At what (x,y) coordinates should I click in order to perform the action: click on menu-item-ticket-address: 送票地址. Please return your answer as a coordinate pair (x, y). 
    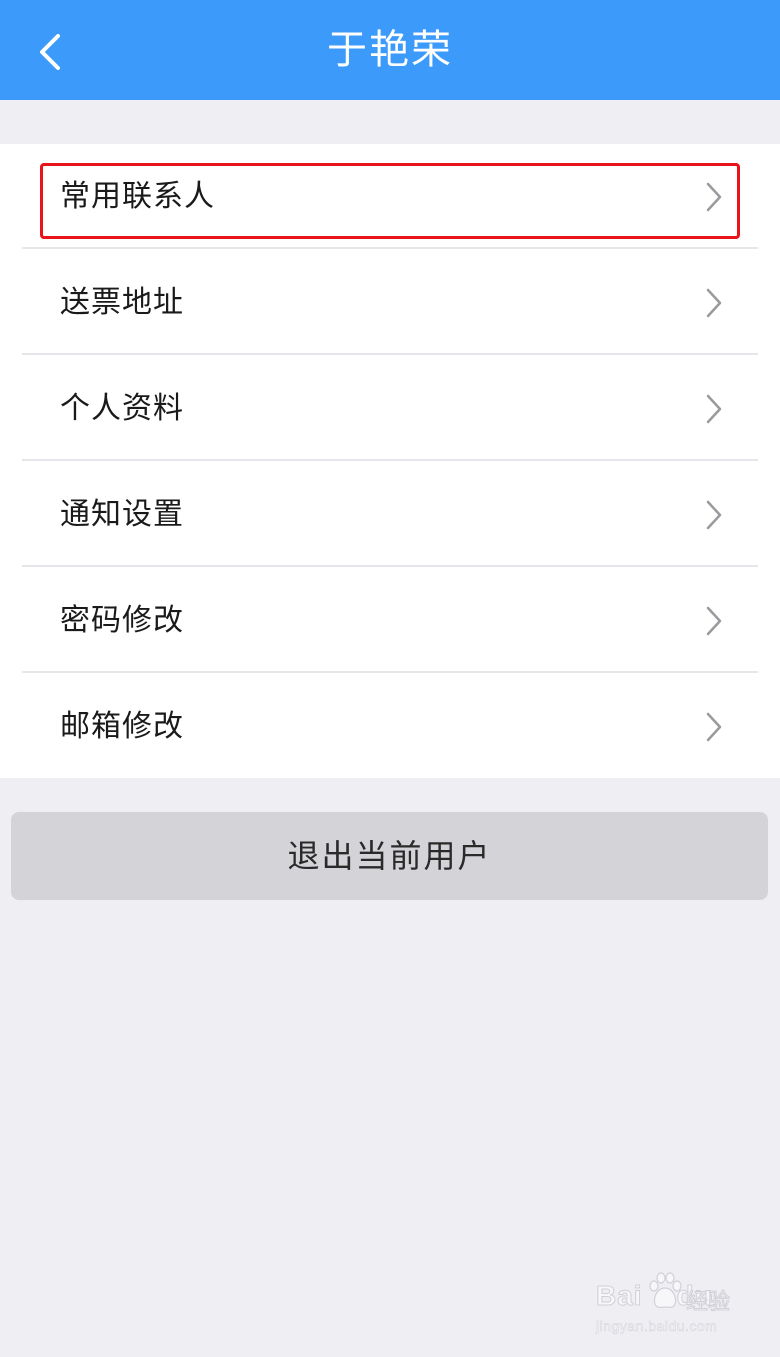
    Looking at the image, I should click on (390, 302).